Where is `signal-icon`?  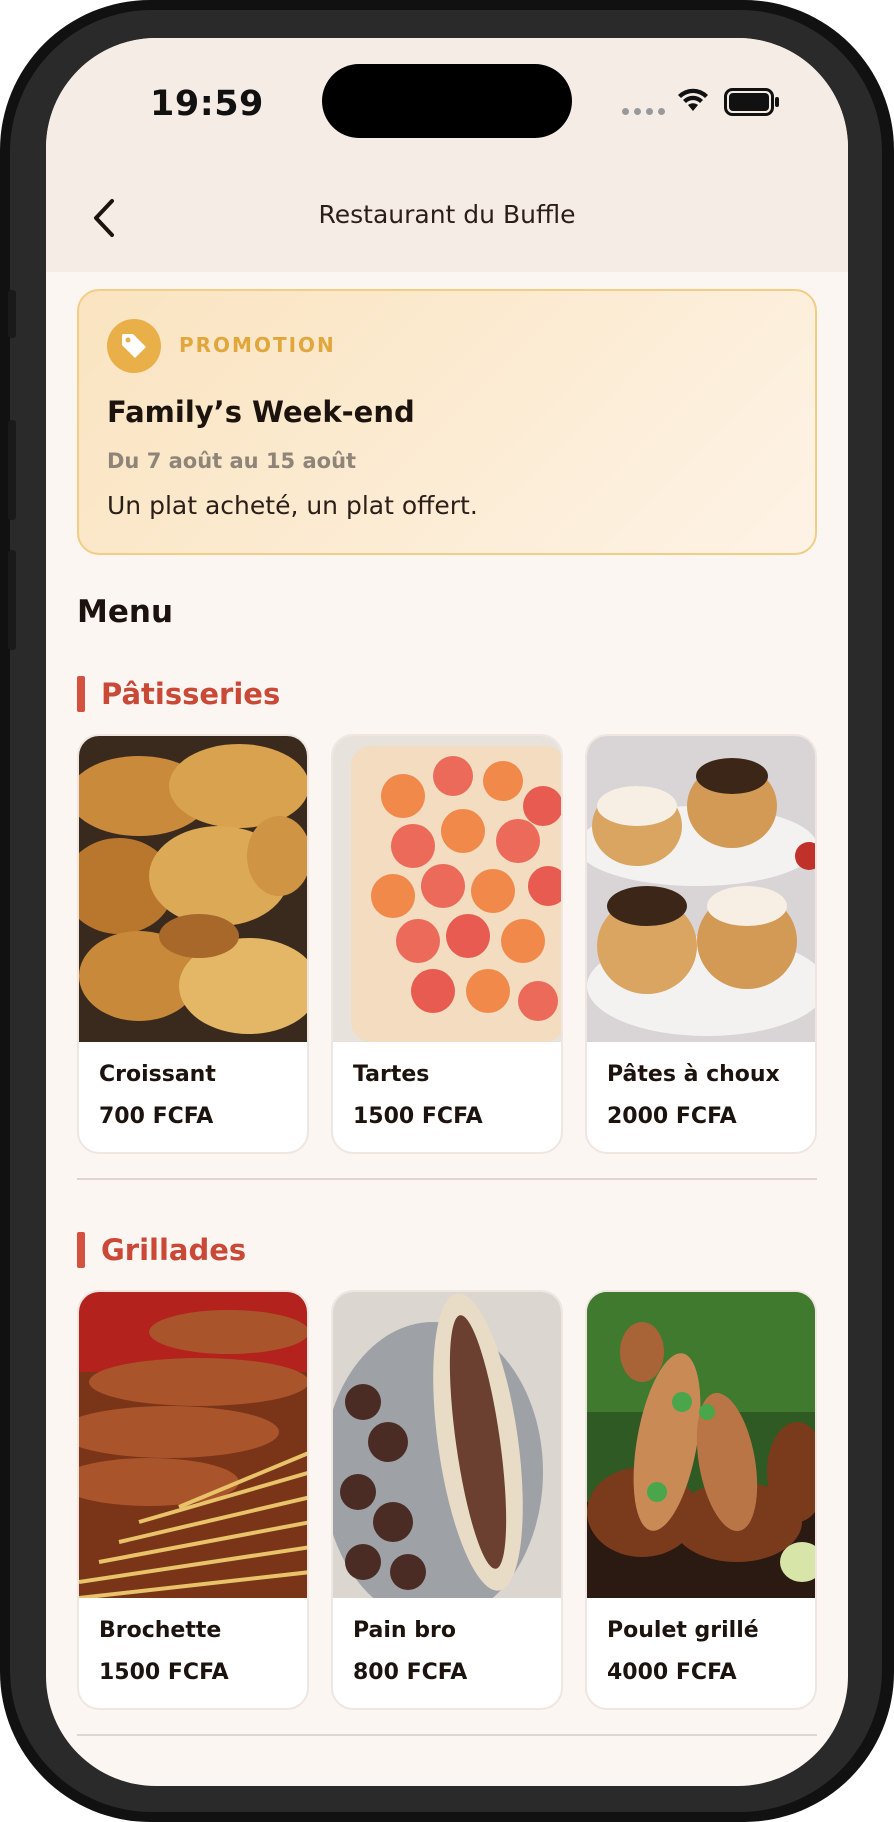
signal-icon is located at coordinates (643, 111).